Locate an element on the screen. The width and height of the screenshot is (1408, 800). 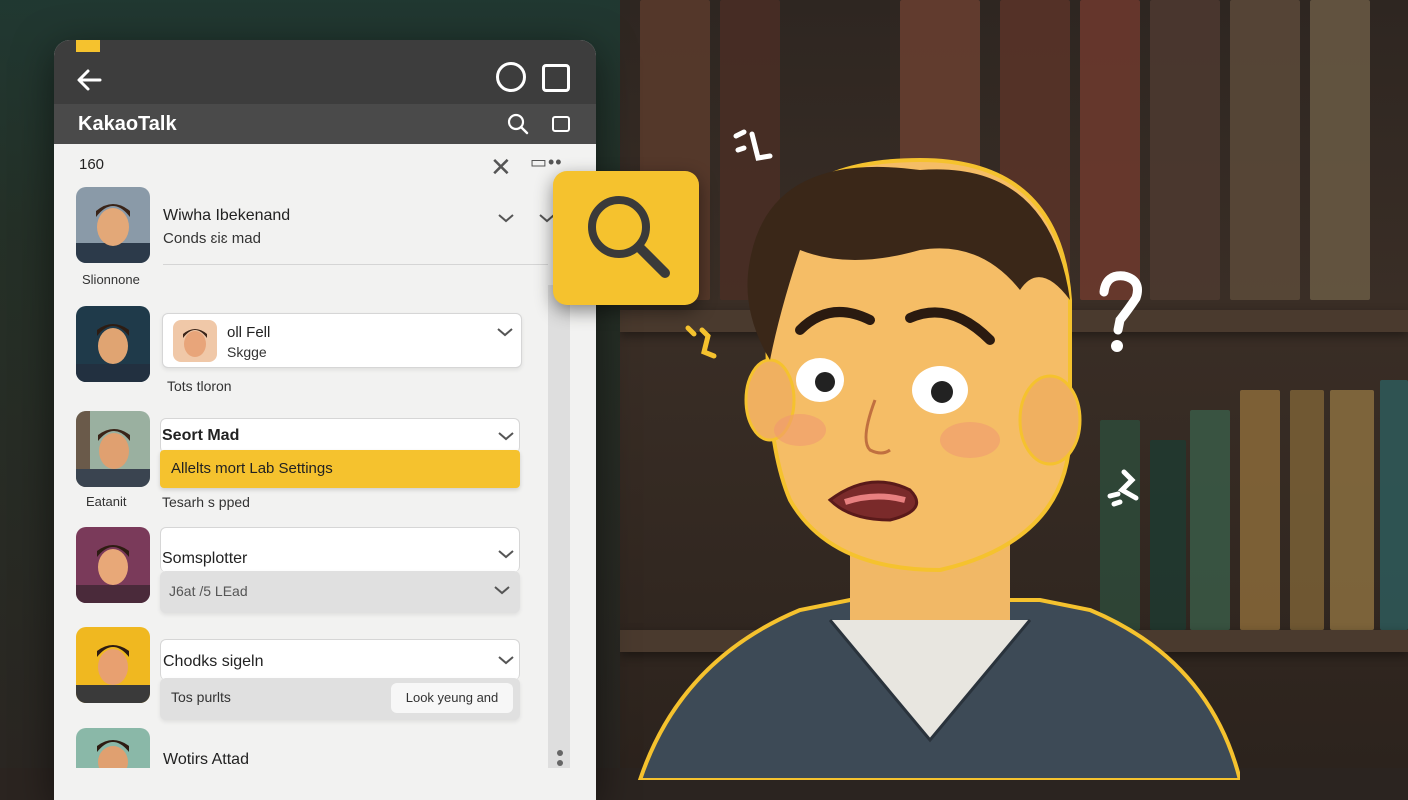
question-mark-icon is located at coordinates (1120, 311).